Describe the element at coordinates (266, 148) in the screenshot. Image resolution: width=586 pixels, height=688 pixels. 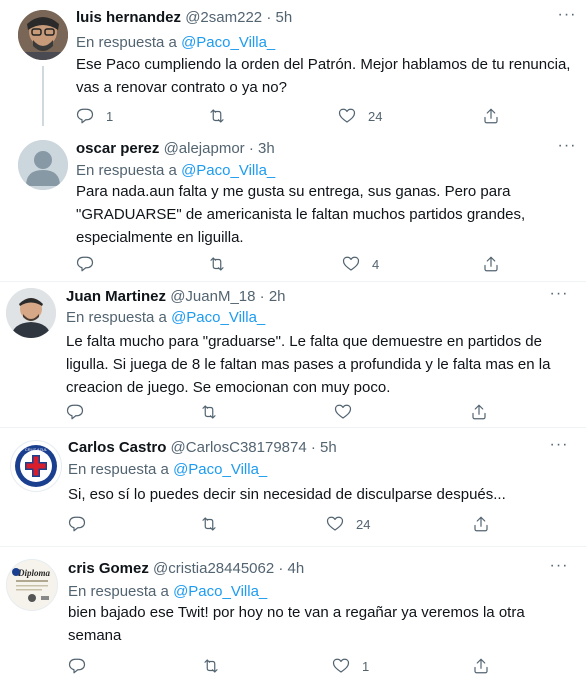
I see `timestamp: 3h` at that location.